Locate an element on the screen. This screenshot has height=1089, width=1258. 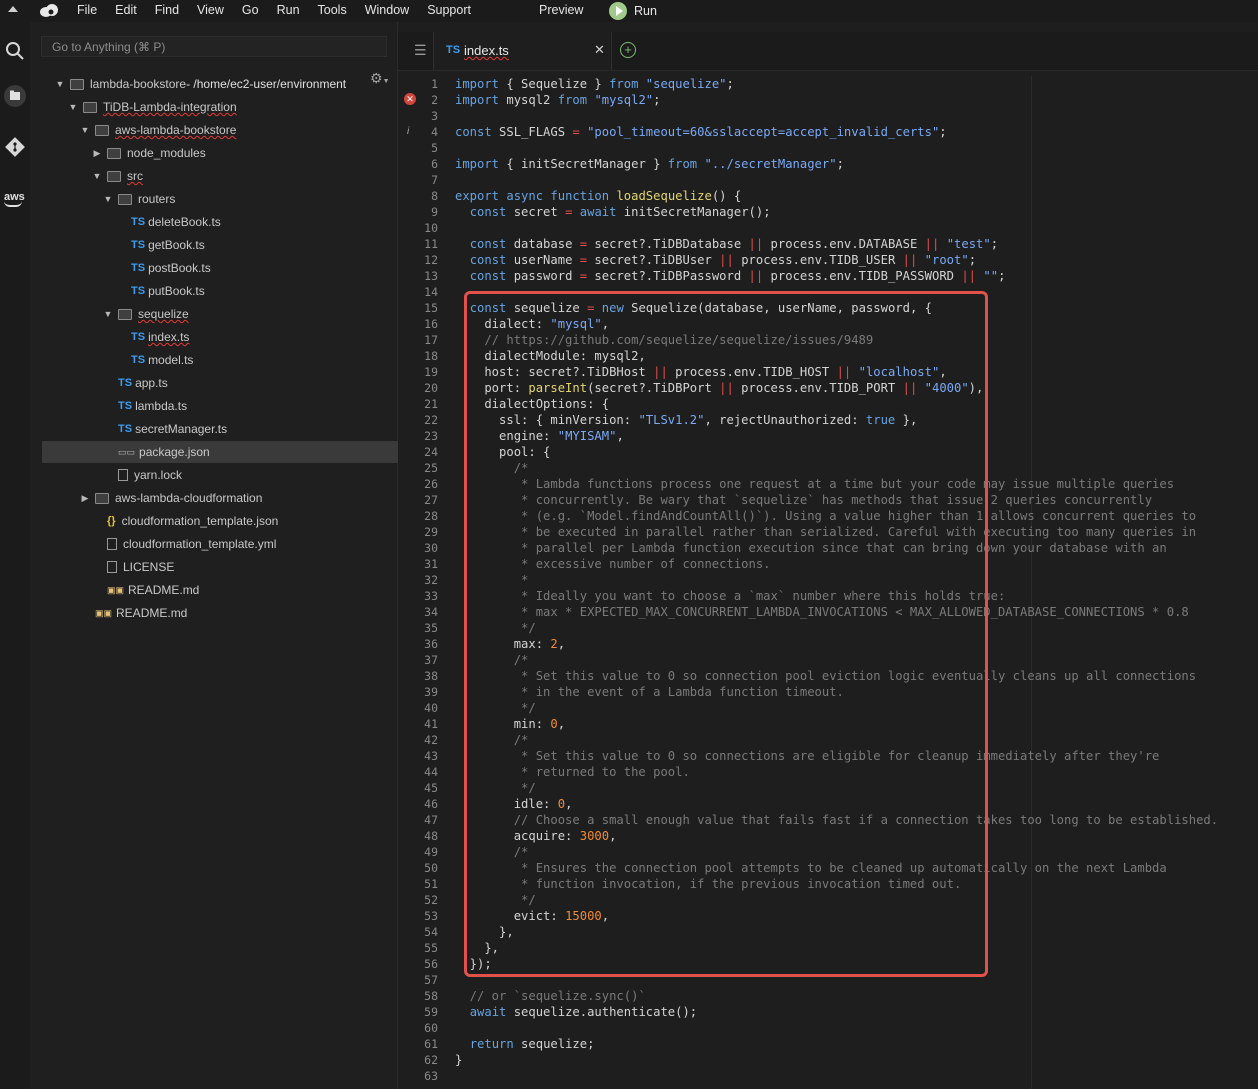
tree-file: TS putBook.ts is located at coordinates (160, 291).